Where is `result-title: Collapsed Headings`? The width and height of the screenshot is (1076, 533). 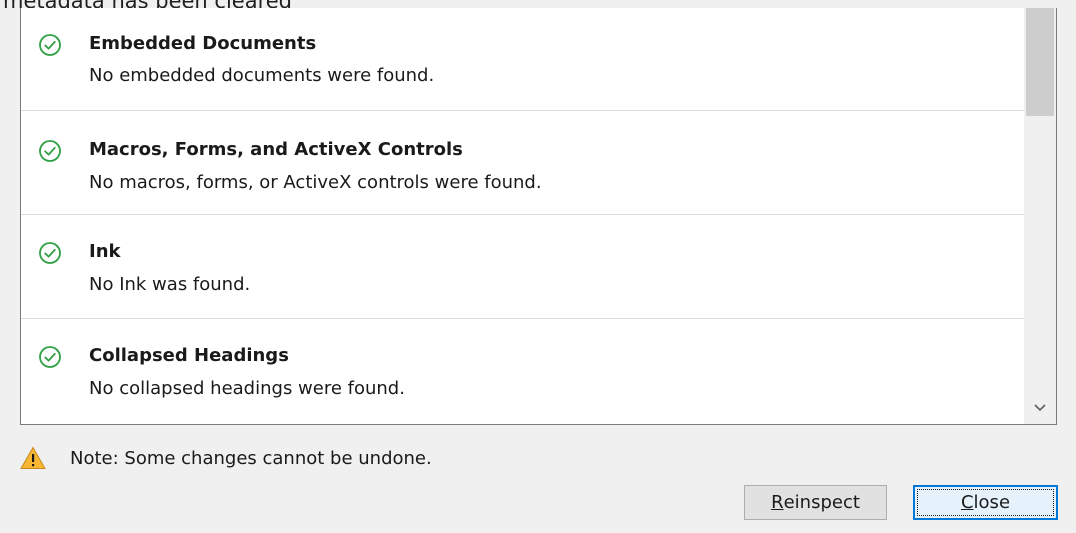
result-title: Collapsed Headings is located at coordinates (189, 355).